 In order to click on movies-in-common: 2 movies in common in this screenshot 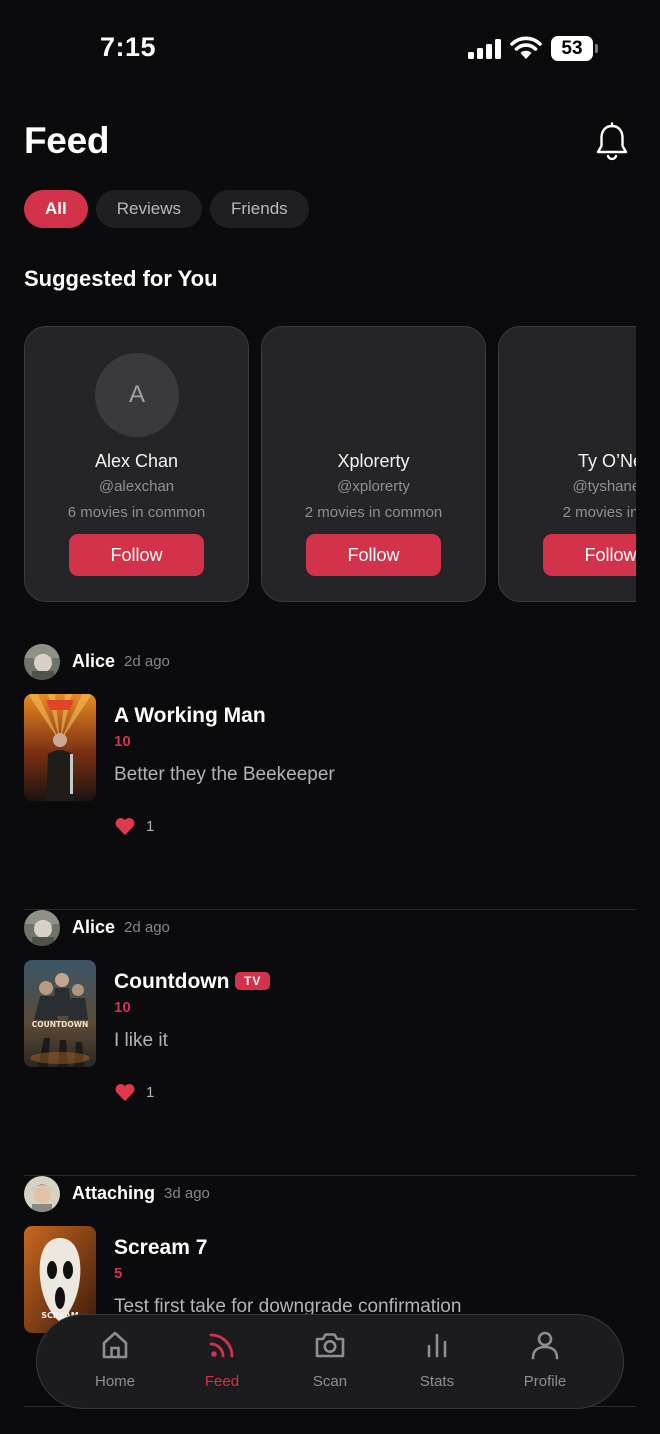, I will do `click(373, 512)`.